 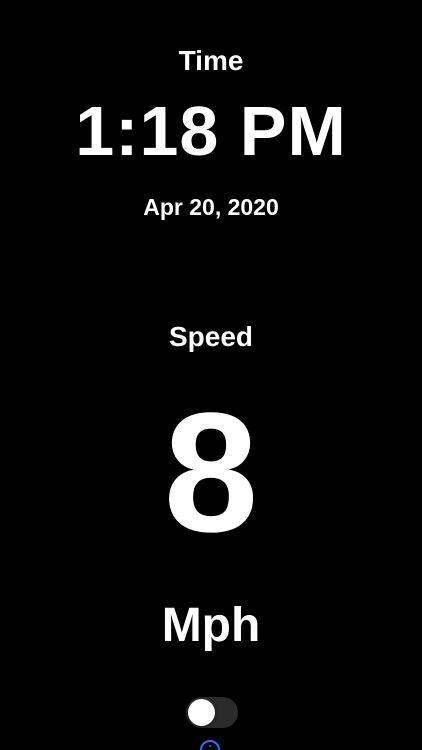 What do you see at coordinates (201, 712) in the screenshot?
I see `toggle-knob` at bounding box center [201, 712].